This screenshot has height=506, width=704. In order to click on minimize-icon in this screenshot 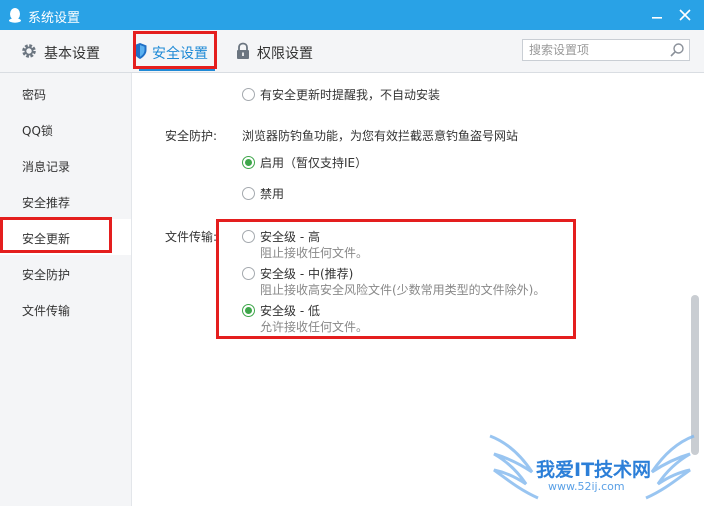, I will do `click(657, 15)`.